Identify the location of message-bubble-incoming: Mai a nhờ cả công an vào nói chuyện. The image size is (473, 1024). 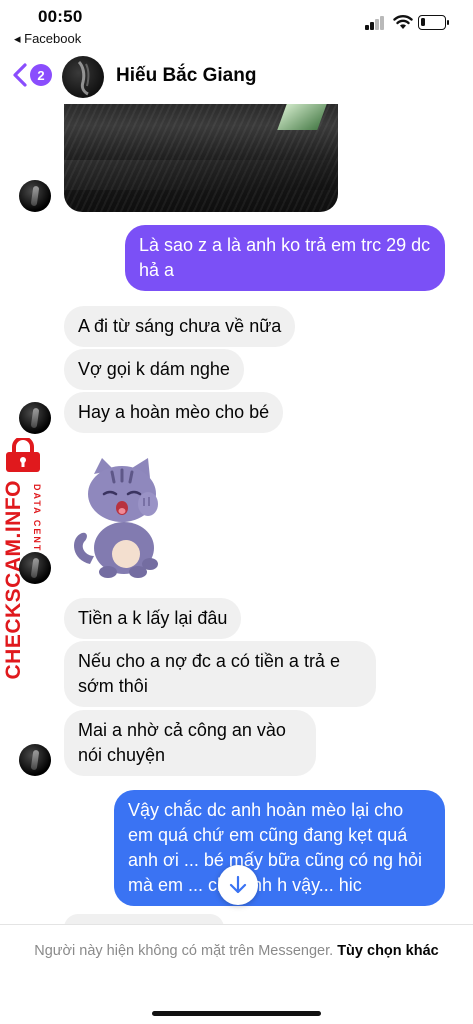
(190, 743).